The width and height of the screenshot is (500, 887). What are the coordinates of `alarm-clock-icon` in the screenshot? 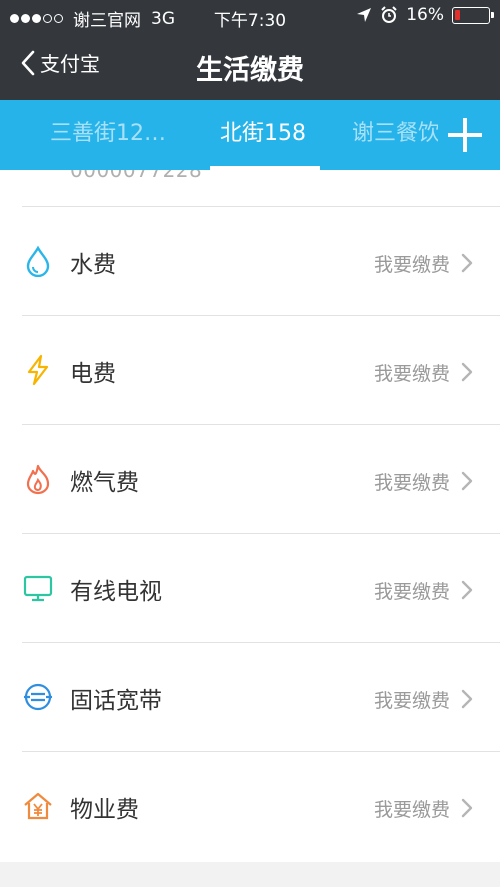 It's located at (389, 14).